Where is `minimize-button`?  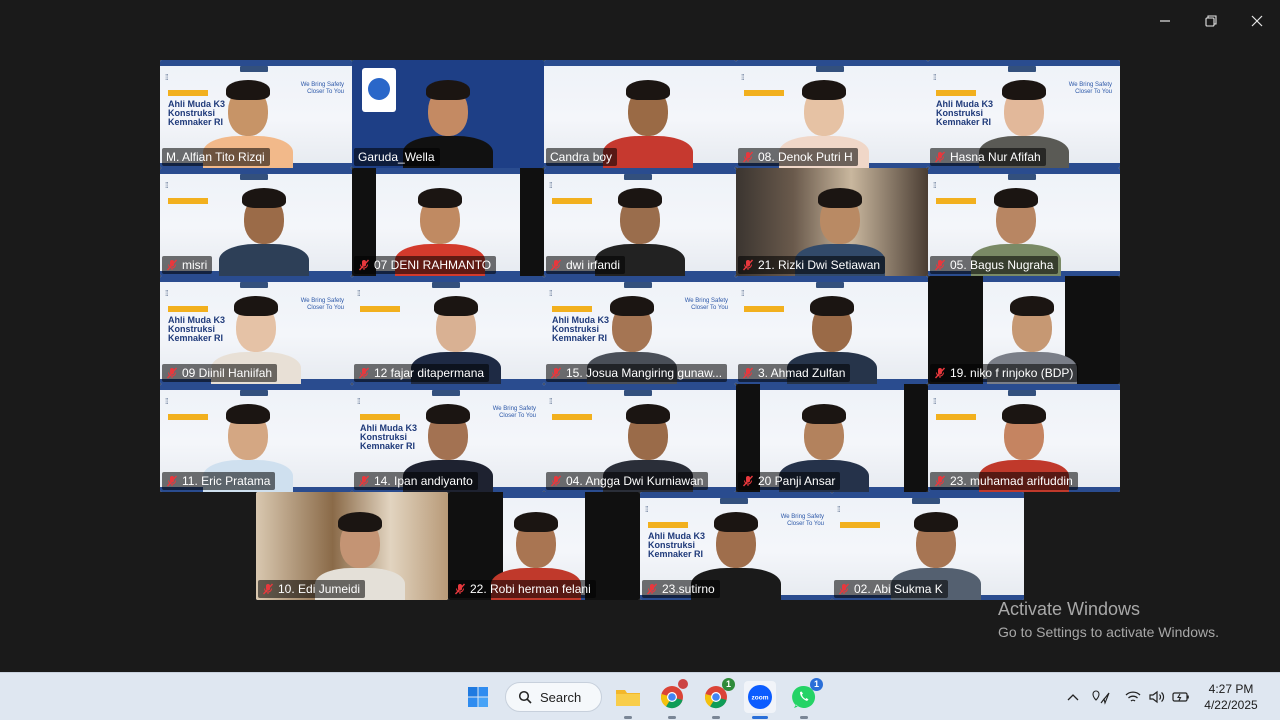 minimize-button is located at coordinates (1165, 21).